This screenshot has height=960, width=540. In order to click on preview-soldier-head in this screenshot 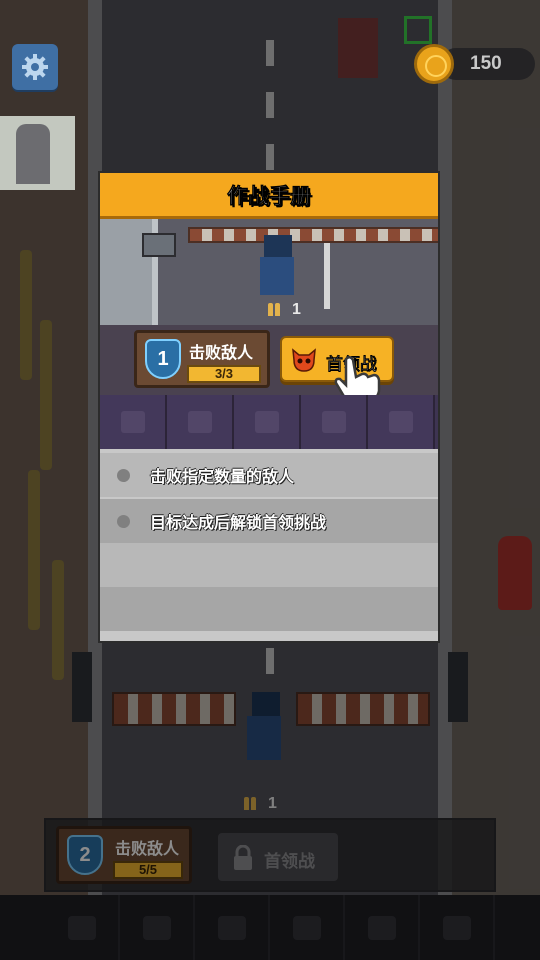, I will do `click(278, 247)`.